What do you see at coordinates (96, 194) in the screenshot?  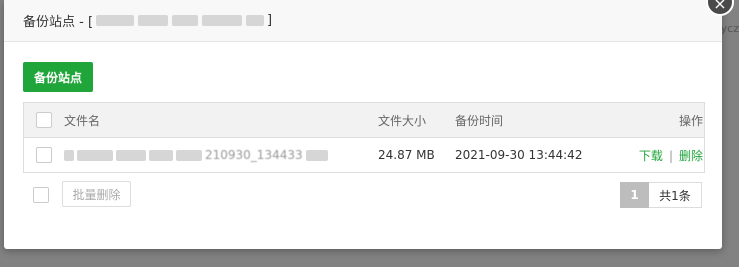 I see `batch-delete-button: 批量删除` at bounding box center [96, 194].